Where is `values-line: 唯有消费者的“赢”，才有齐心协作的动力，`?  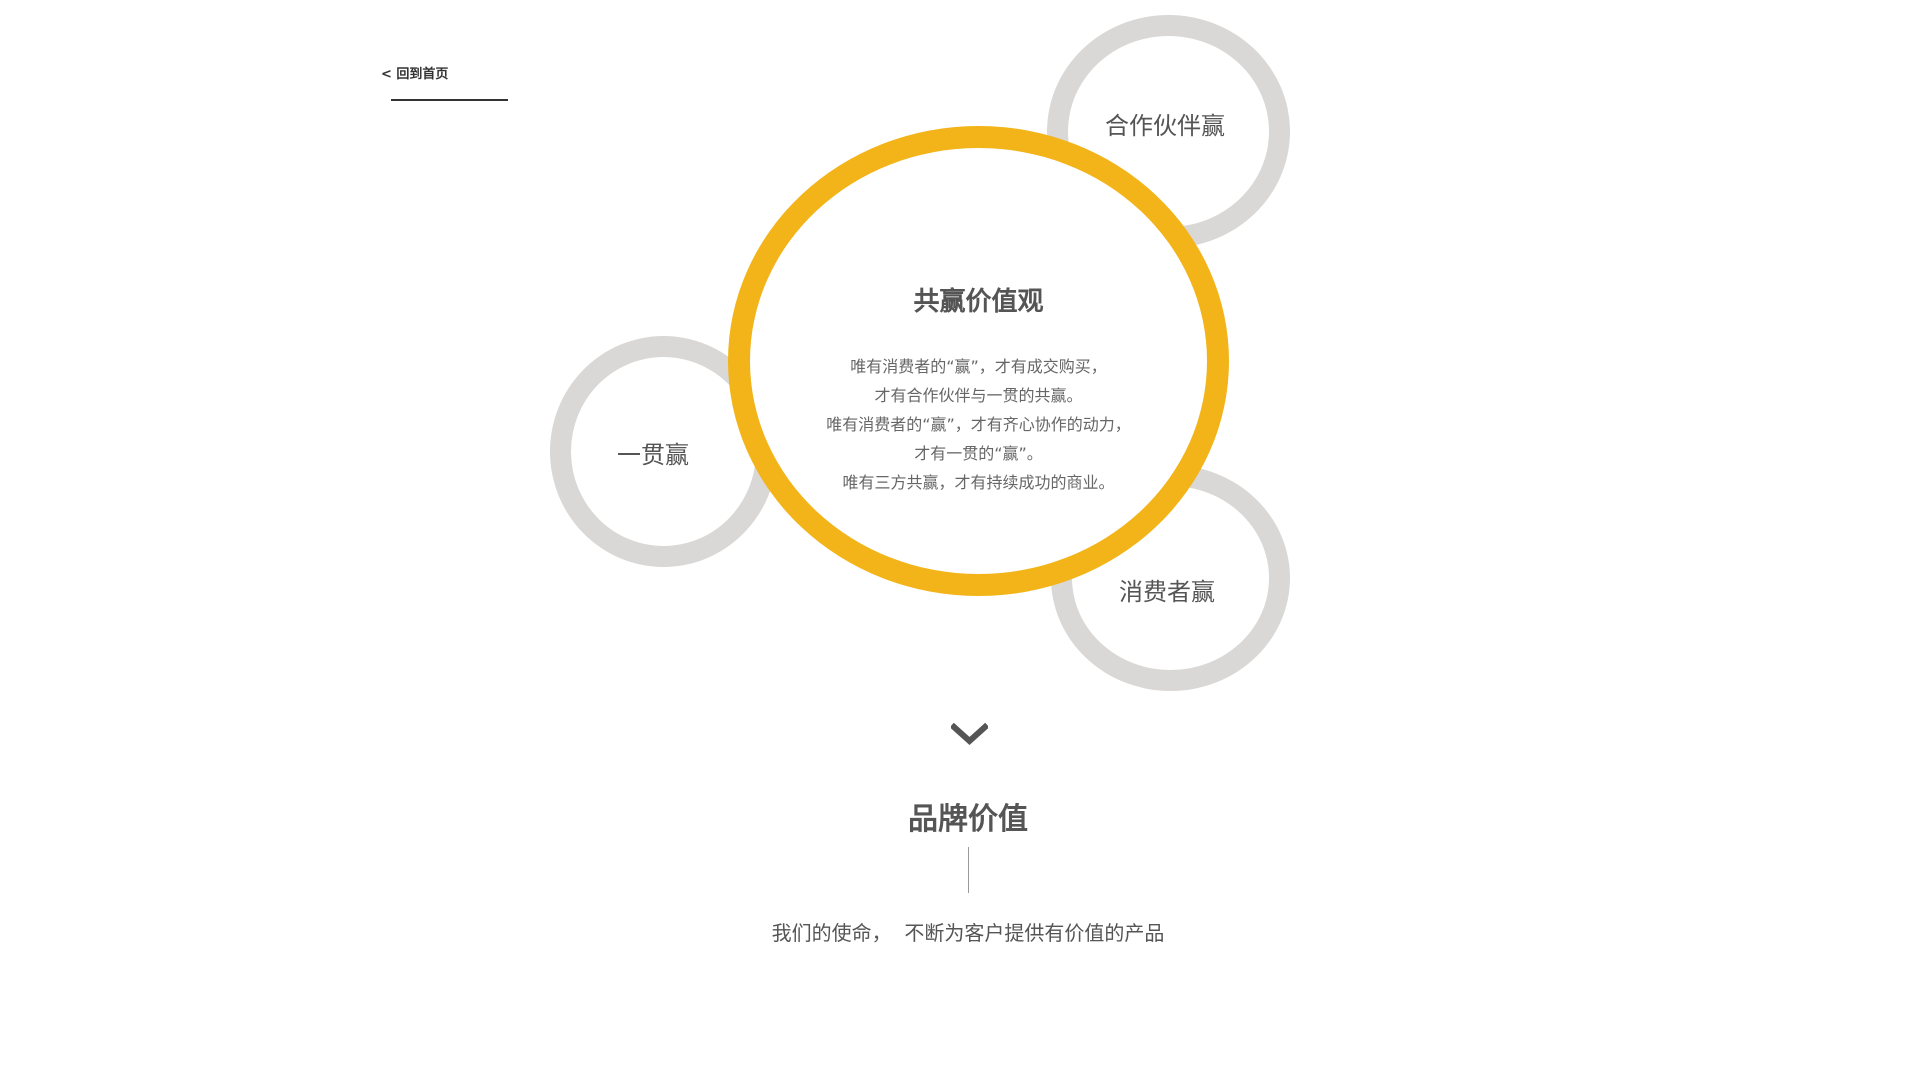 values-line: 唯有消费者的“赢”，才有齐心协作的动力， is located at coordinates (978, 424).